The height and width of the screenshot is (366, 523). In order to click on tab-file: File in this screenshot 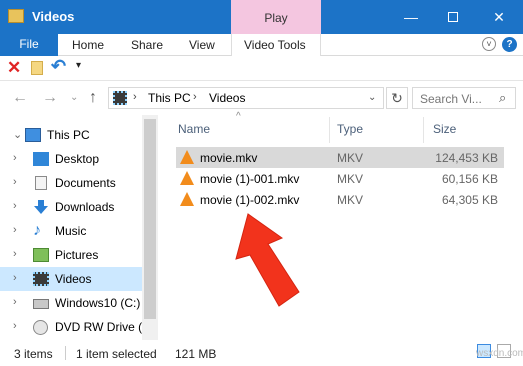, I will do `click(29, 45)`.